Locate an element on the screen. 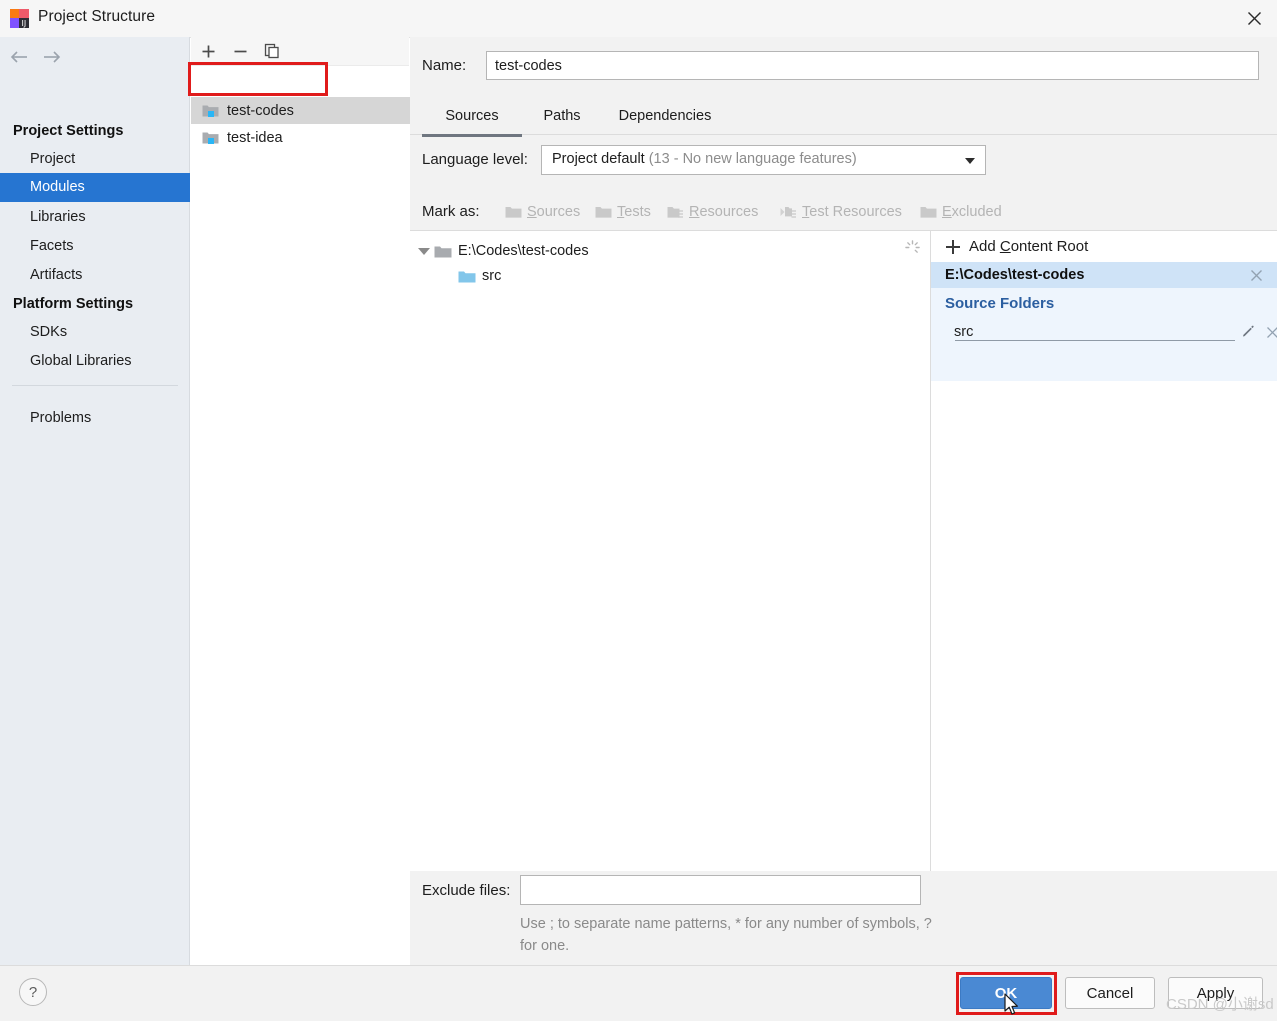 This screenshot has height=1021, width=1277. sidebar-item-artifacts: Artifacts is located at coordinates (95, 275).